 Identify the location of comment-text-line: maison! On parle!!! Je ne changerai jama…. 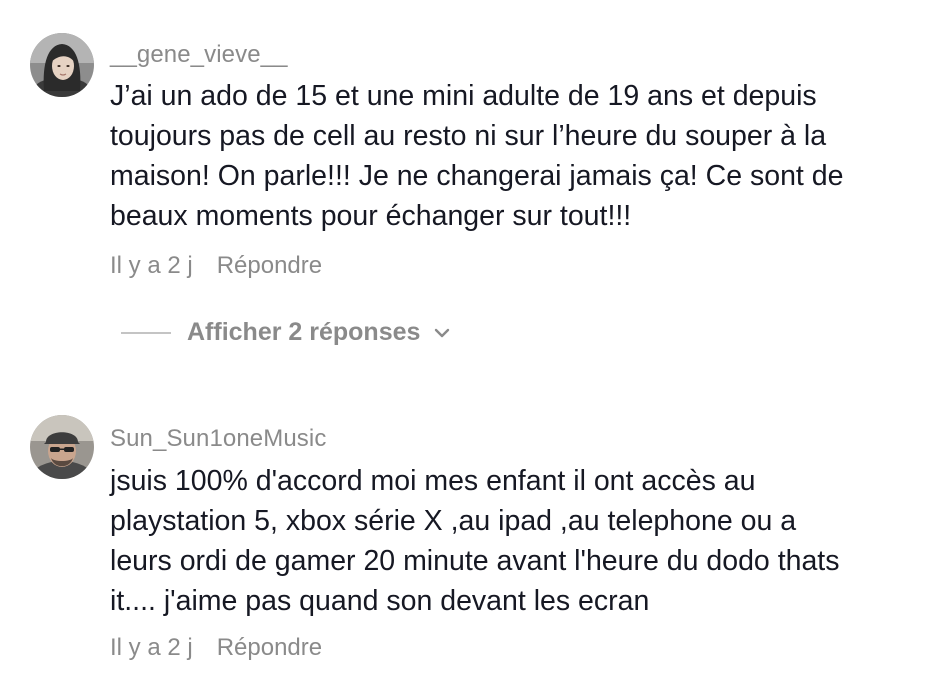
(477, 176).